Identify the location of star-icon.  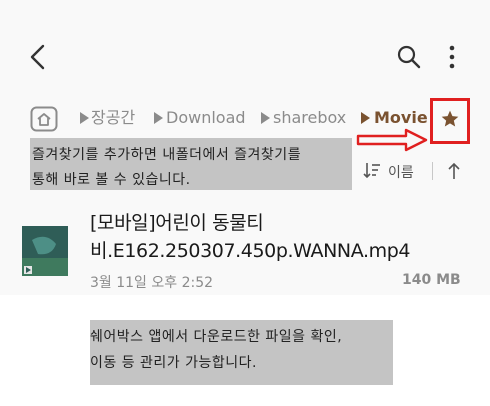
(450, 119).